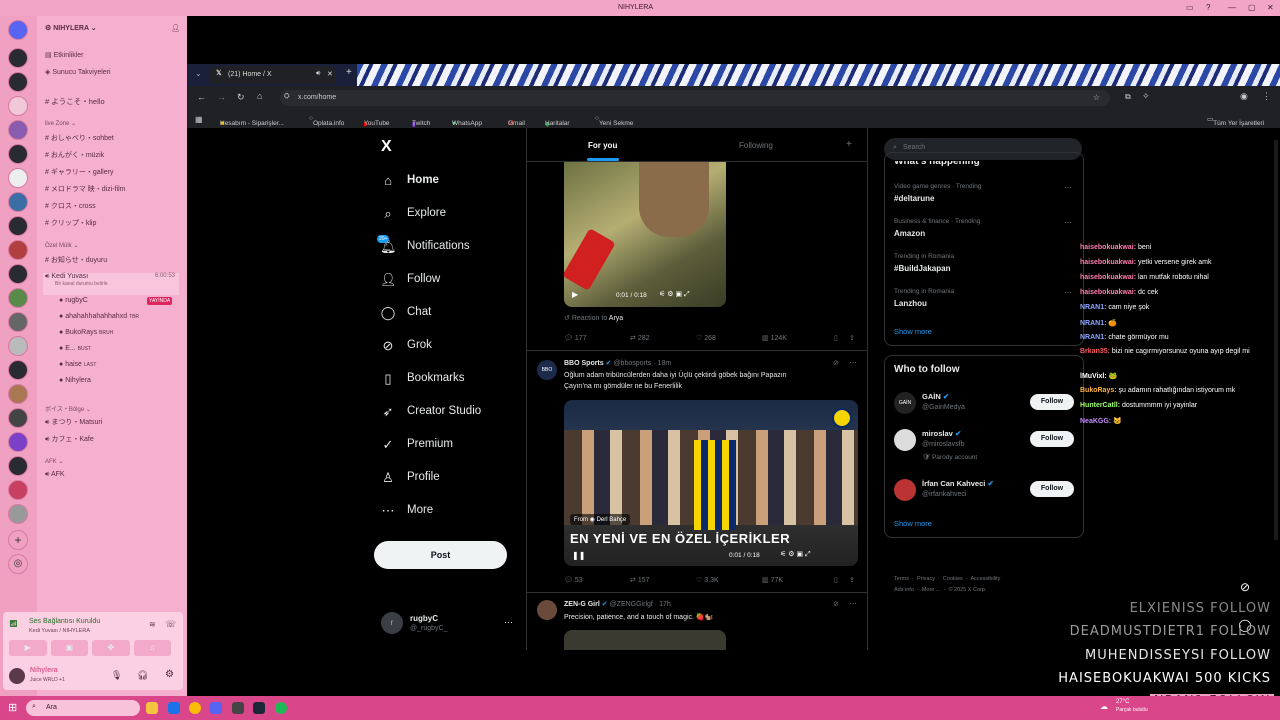 The image size is (1280, 720). What do you see at coordinates (909, 233) in the screenshot?
I see `trend-item: Amazon` at bounding box center [909, 233].